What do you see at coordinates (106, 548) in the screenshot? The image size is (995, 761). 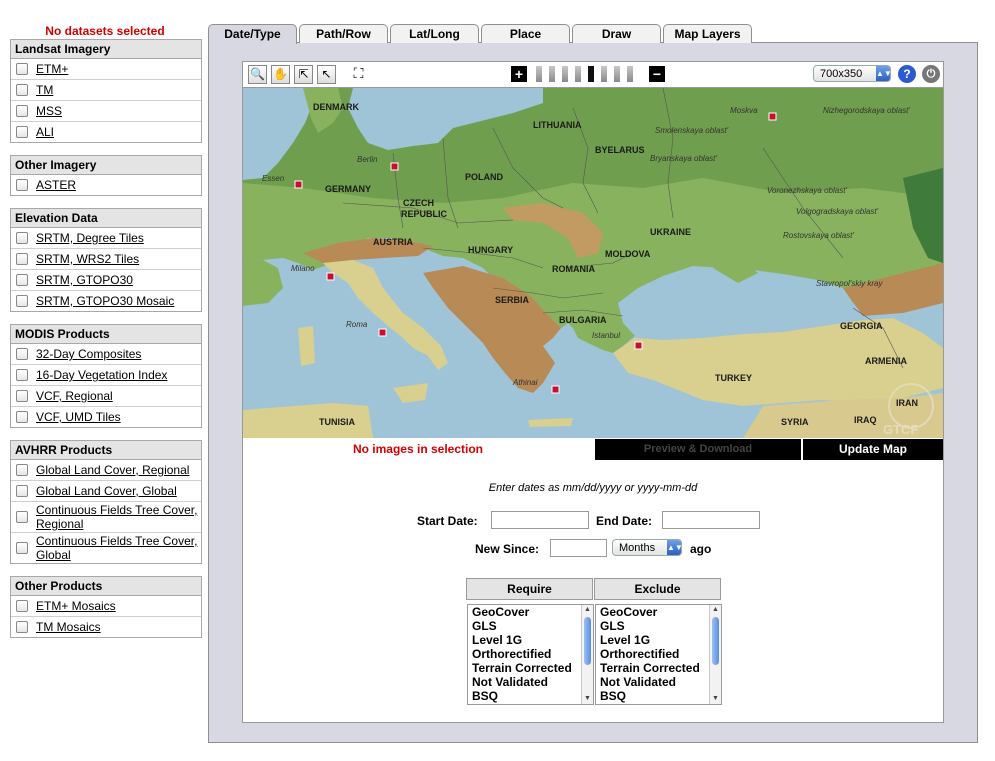 I see `dataset-item: Continuous Fields Tree Cover, Global` at bounding box center [106, 548].